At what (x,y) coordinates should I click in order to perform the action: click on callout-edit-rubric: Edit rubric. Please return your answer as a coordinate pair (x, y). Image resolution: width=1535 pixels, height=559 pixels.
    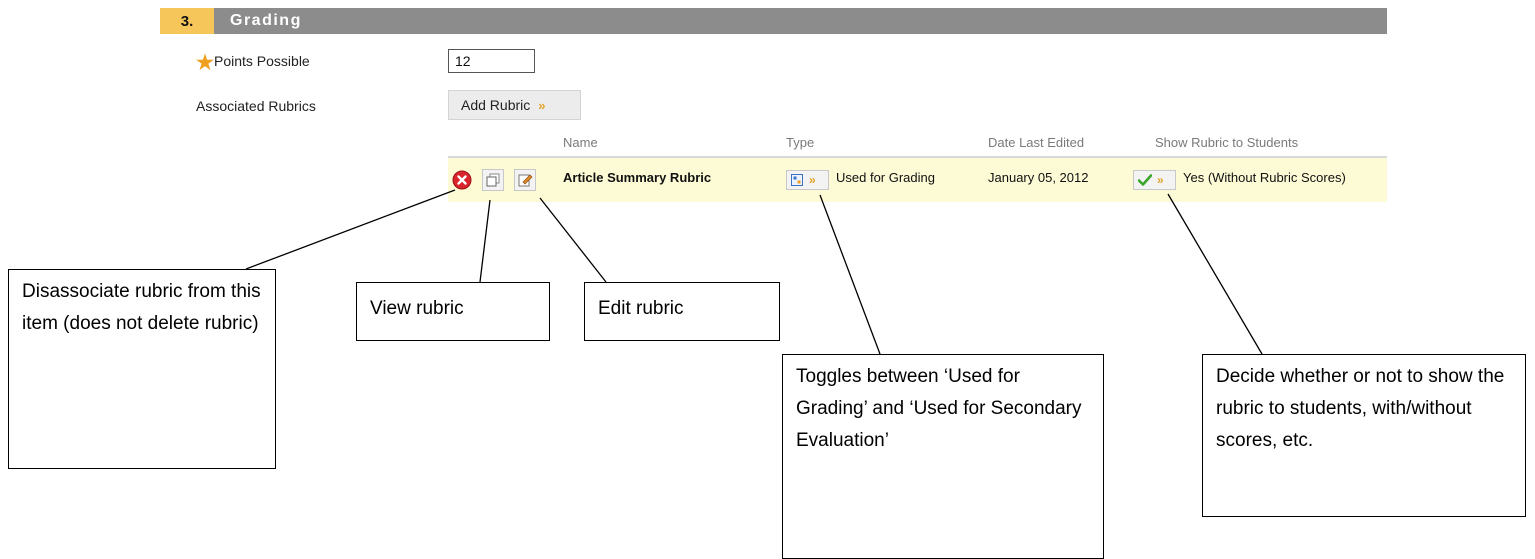
    Looking at the image, I should click on (682, 311).